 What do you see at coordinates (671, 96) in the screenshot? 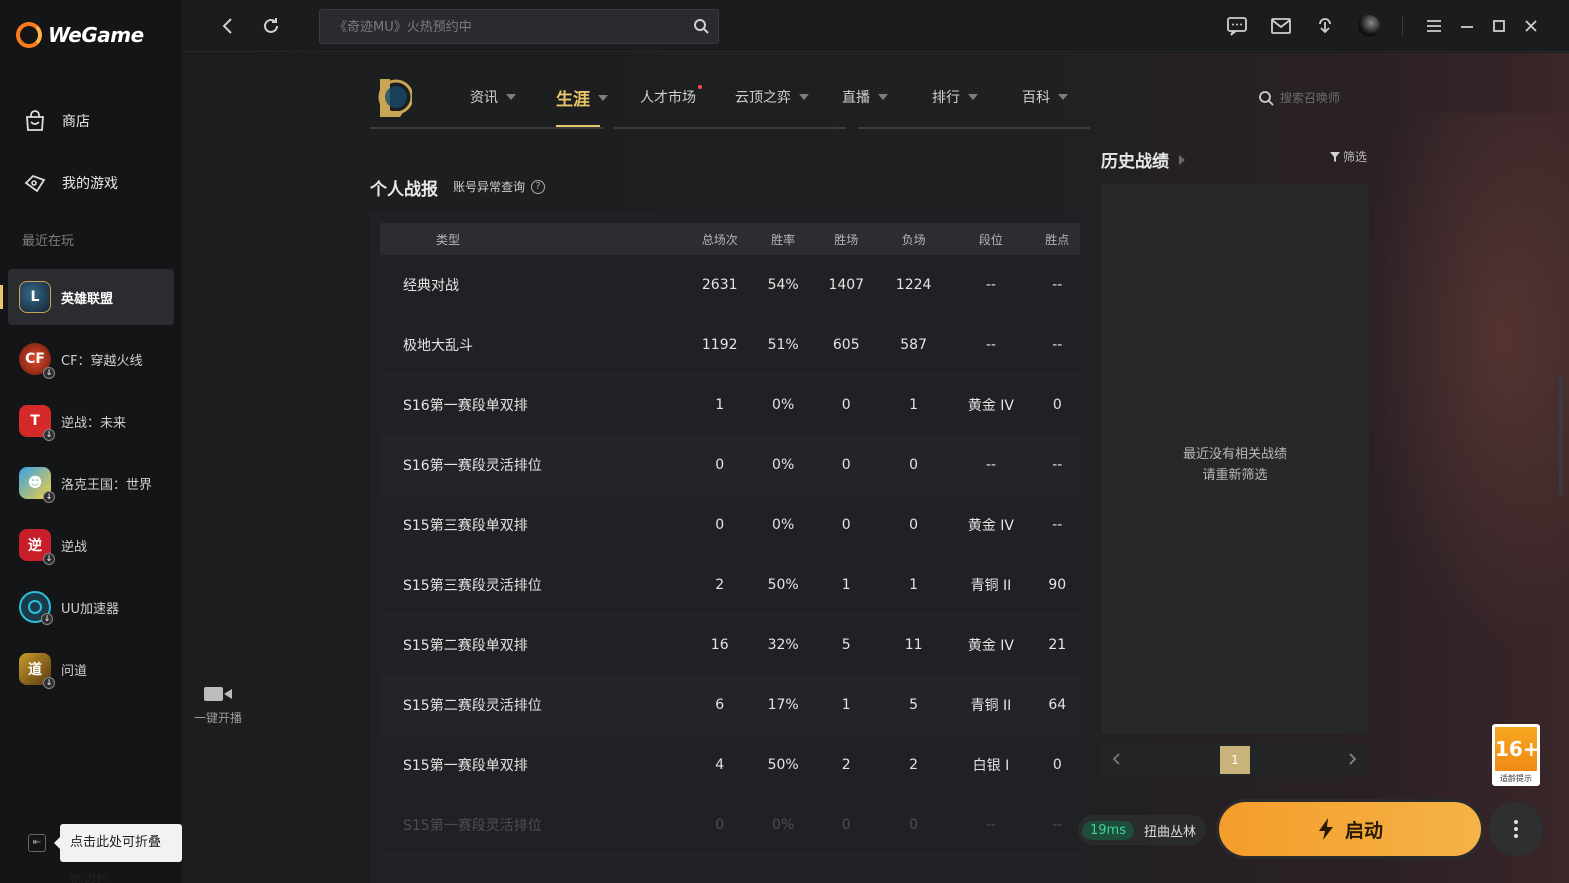
I see `tab-talent-market: 人才市场` at bounding box center [671, 96].